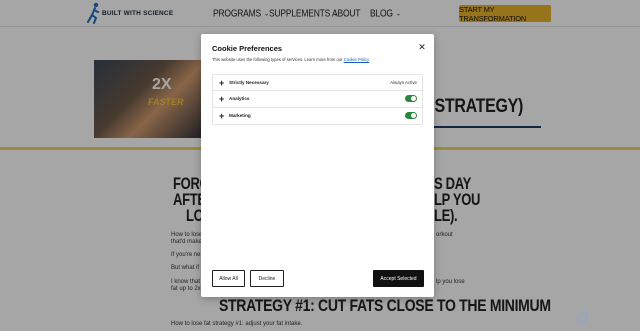 This screenshot has height=331, width=640. What do you see at coordinates (317, 116) in the screenshot?
I see `pref-marketing: + Marketing` at bounding box center [317, 116].